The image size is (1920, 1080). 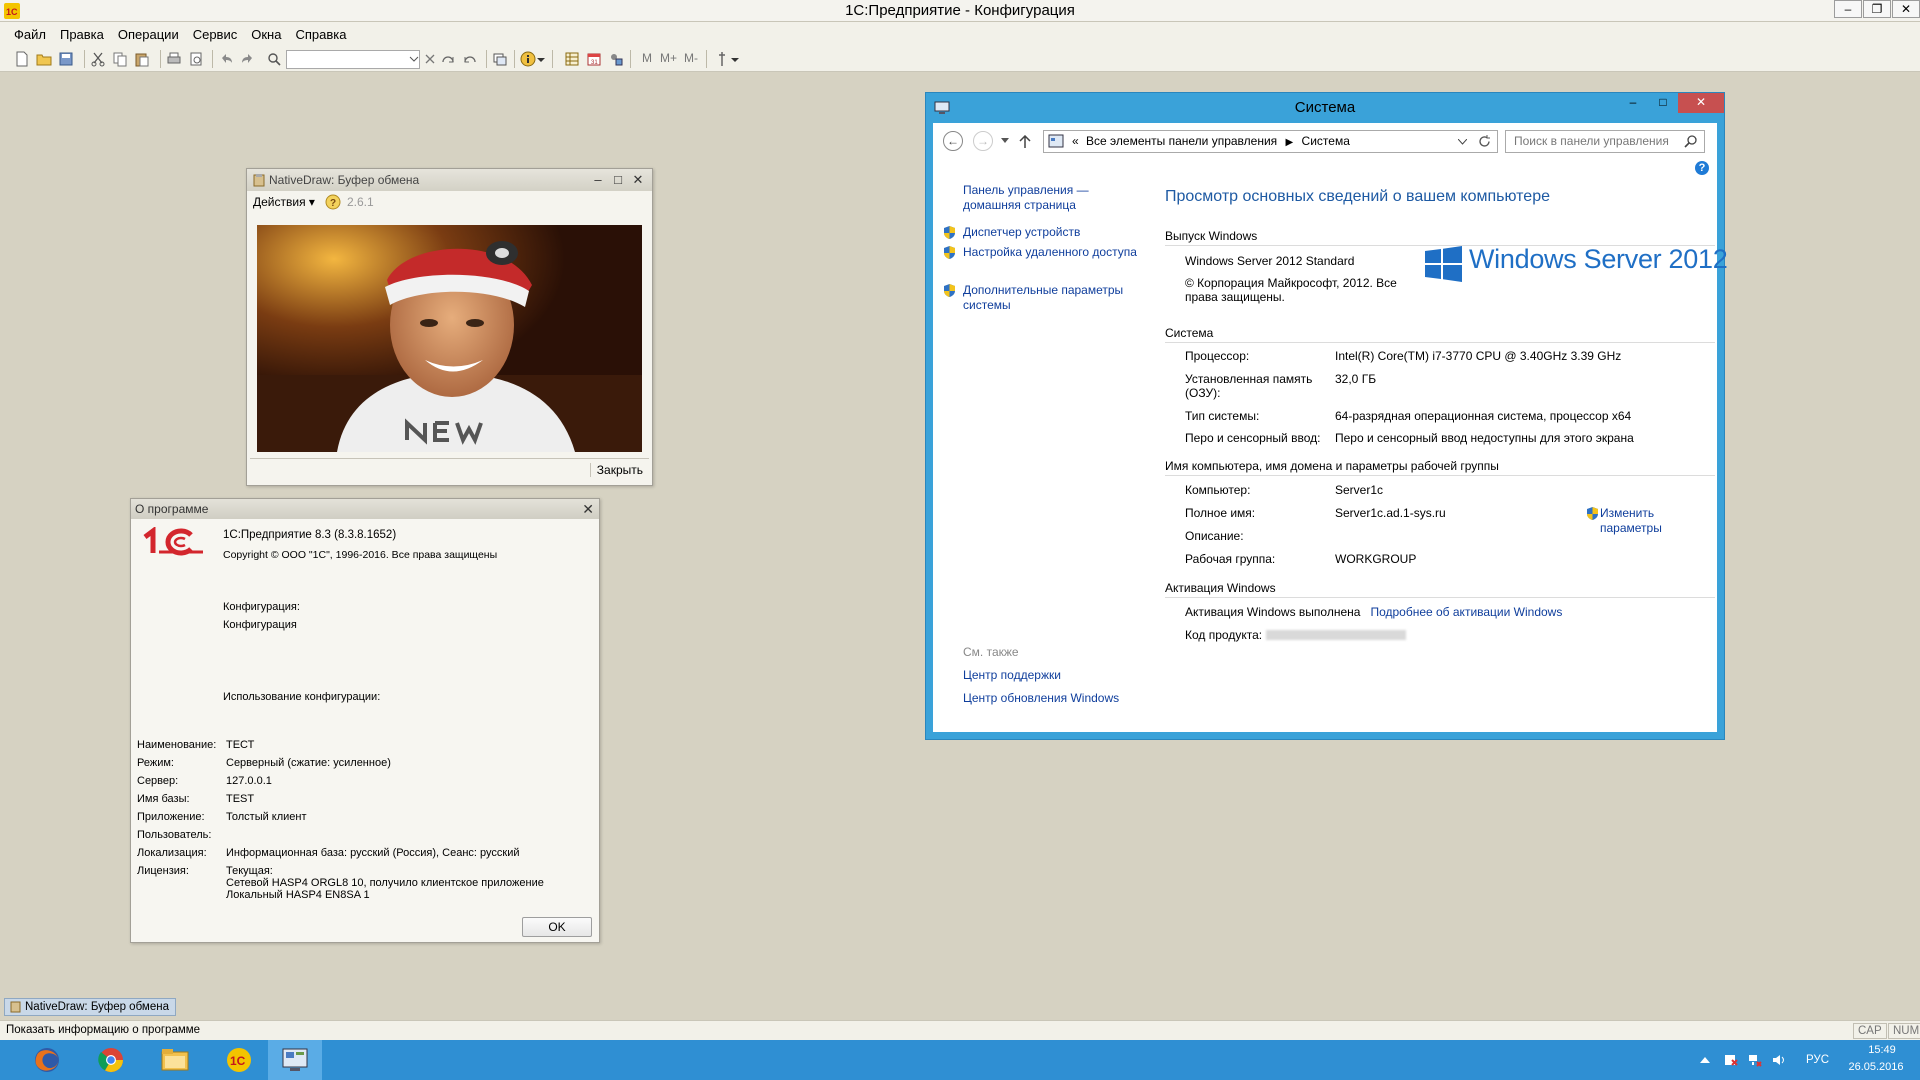 I want to click on control-panel-icon, so click(x=295, y=1059).